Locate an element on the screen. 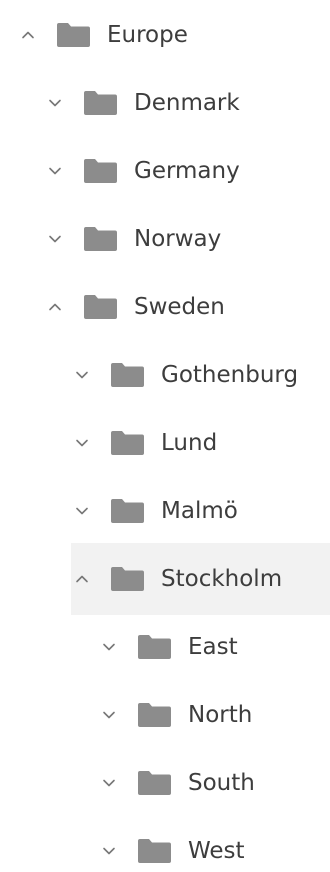 The height and width of the screenshot is (872, 330). tree-node-label: North is located at coordinates (220, 715).